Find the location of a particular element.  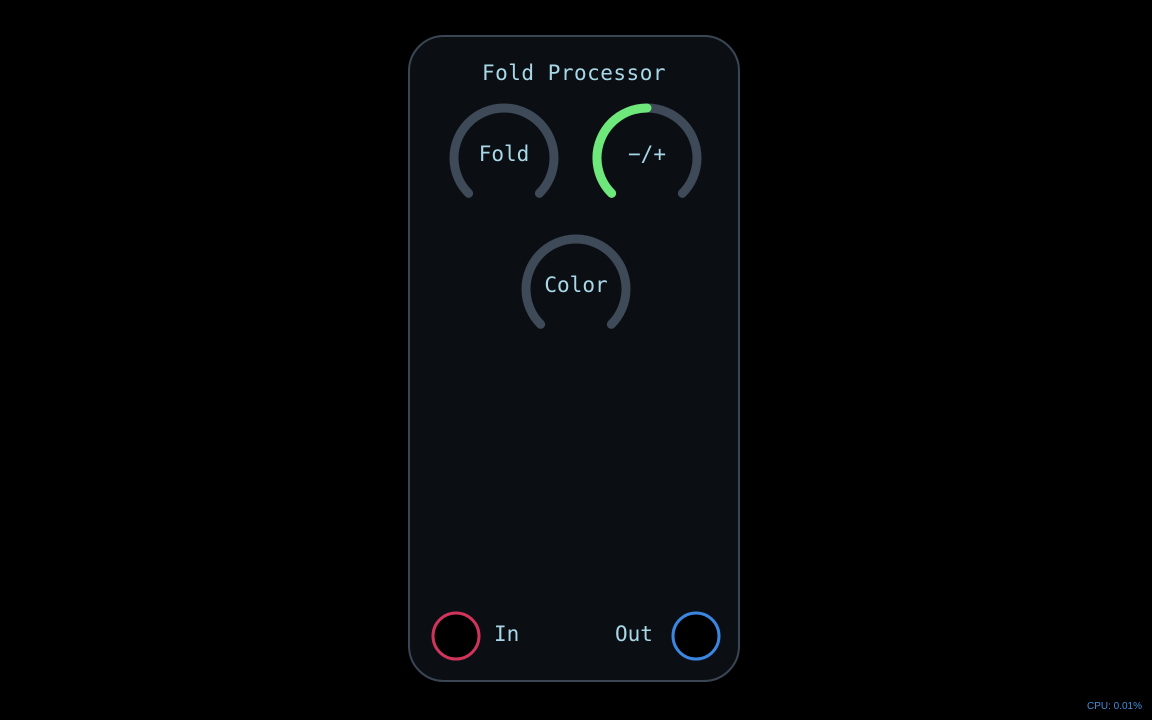

module-title: Fold Processor is located at coordinates (573, 73).